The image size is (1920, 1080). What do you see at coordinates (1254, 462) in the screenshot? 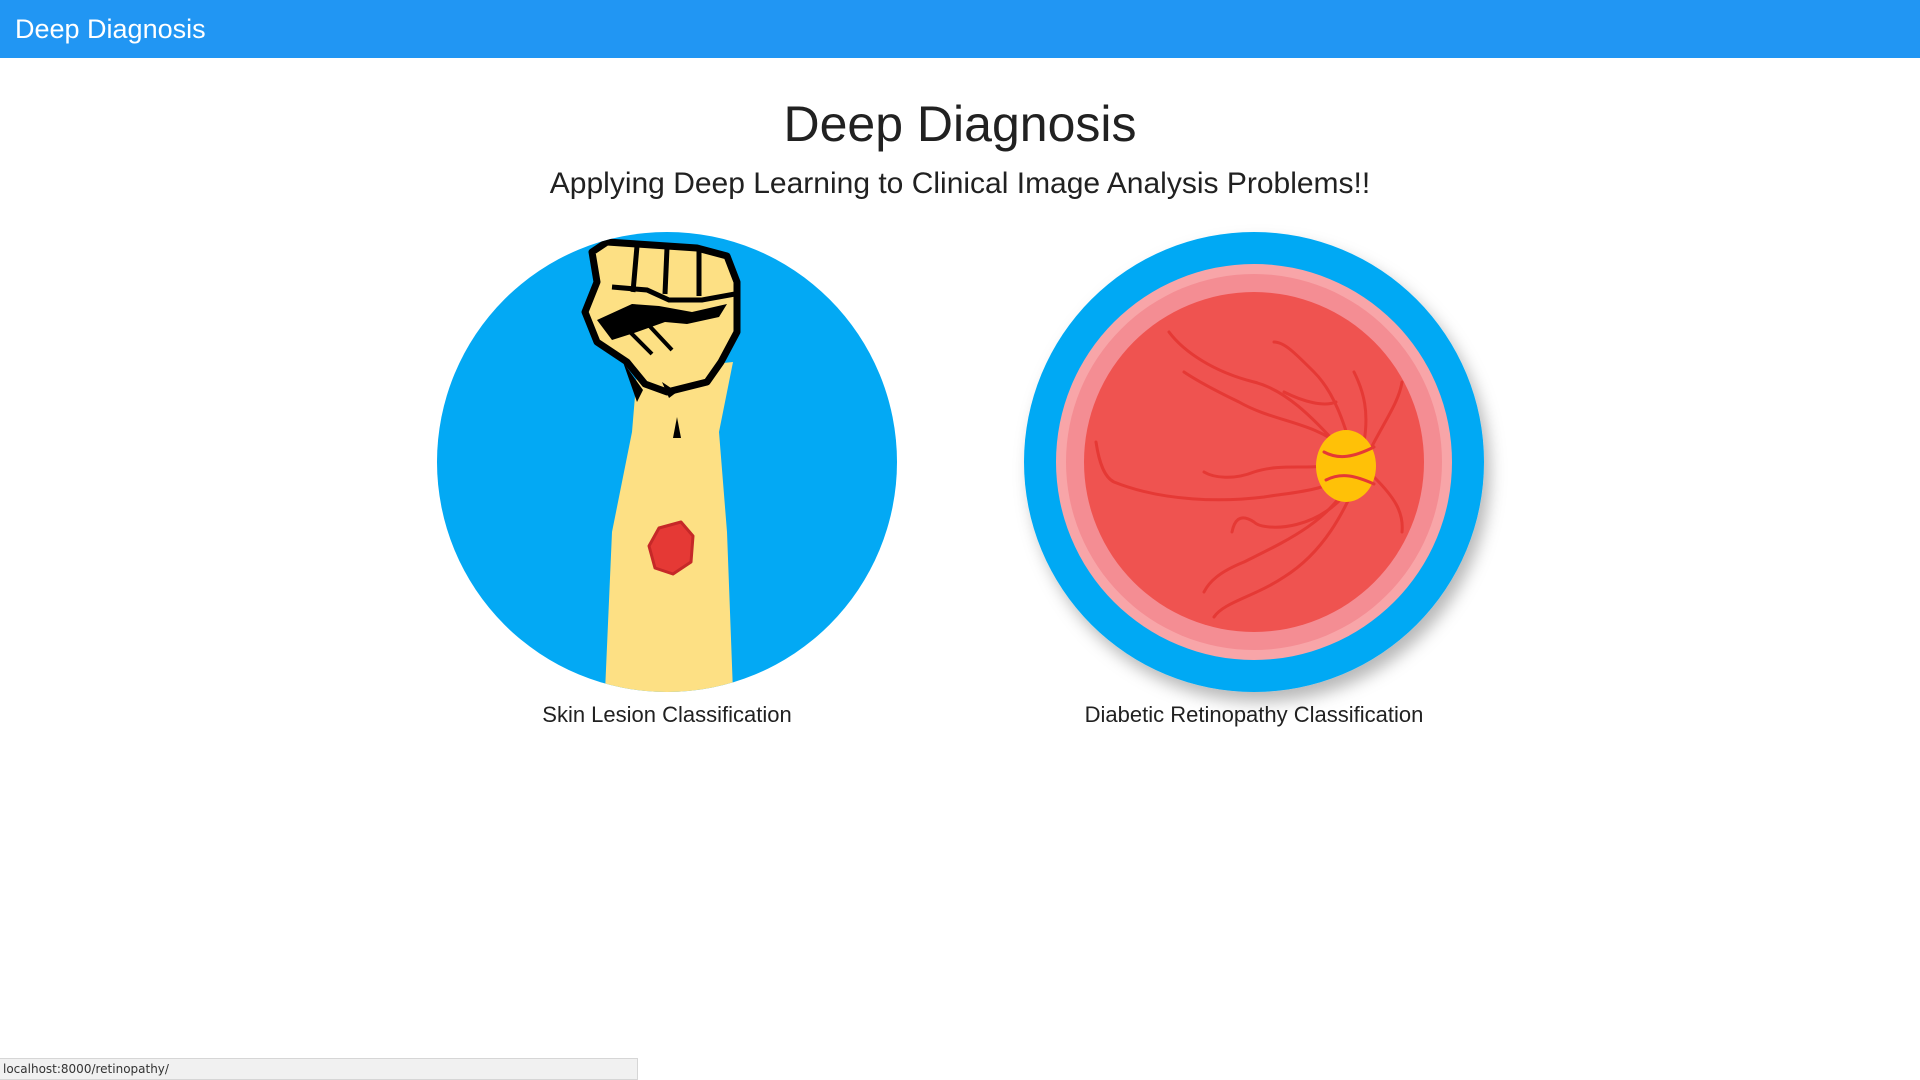
I see `retina-fundus-icon` at bounding box center [1254, 462].